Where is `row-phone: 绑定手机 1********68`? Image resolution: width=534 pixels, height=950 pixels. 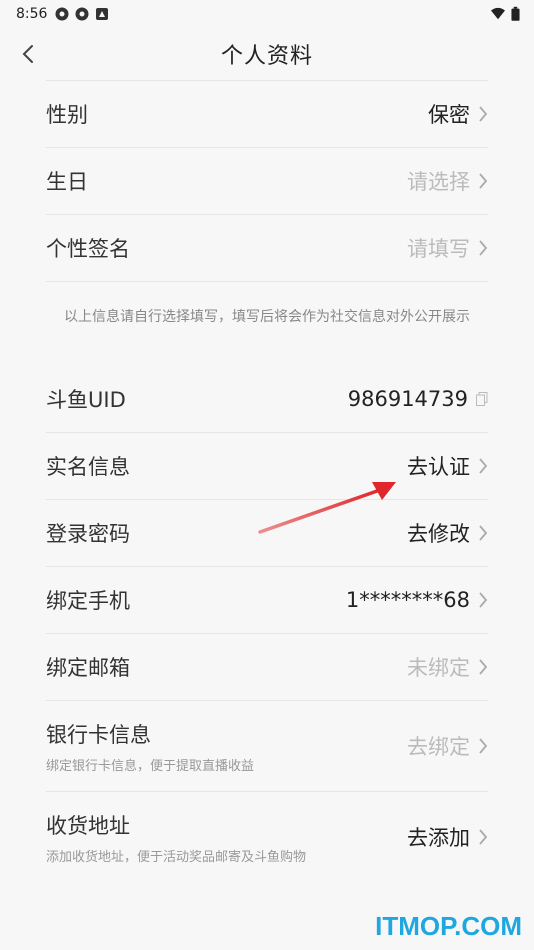 row-phone: 绑定手机 1********68 is located at coordinates (267, 600).